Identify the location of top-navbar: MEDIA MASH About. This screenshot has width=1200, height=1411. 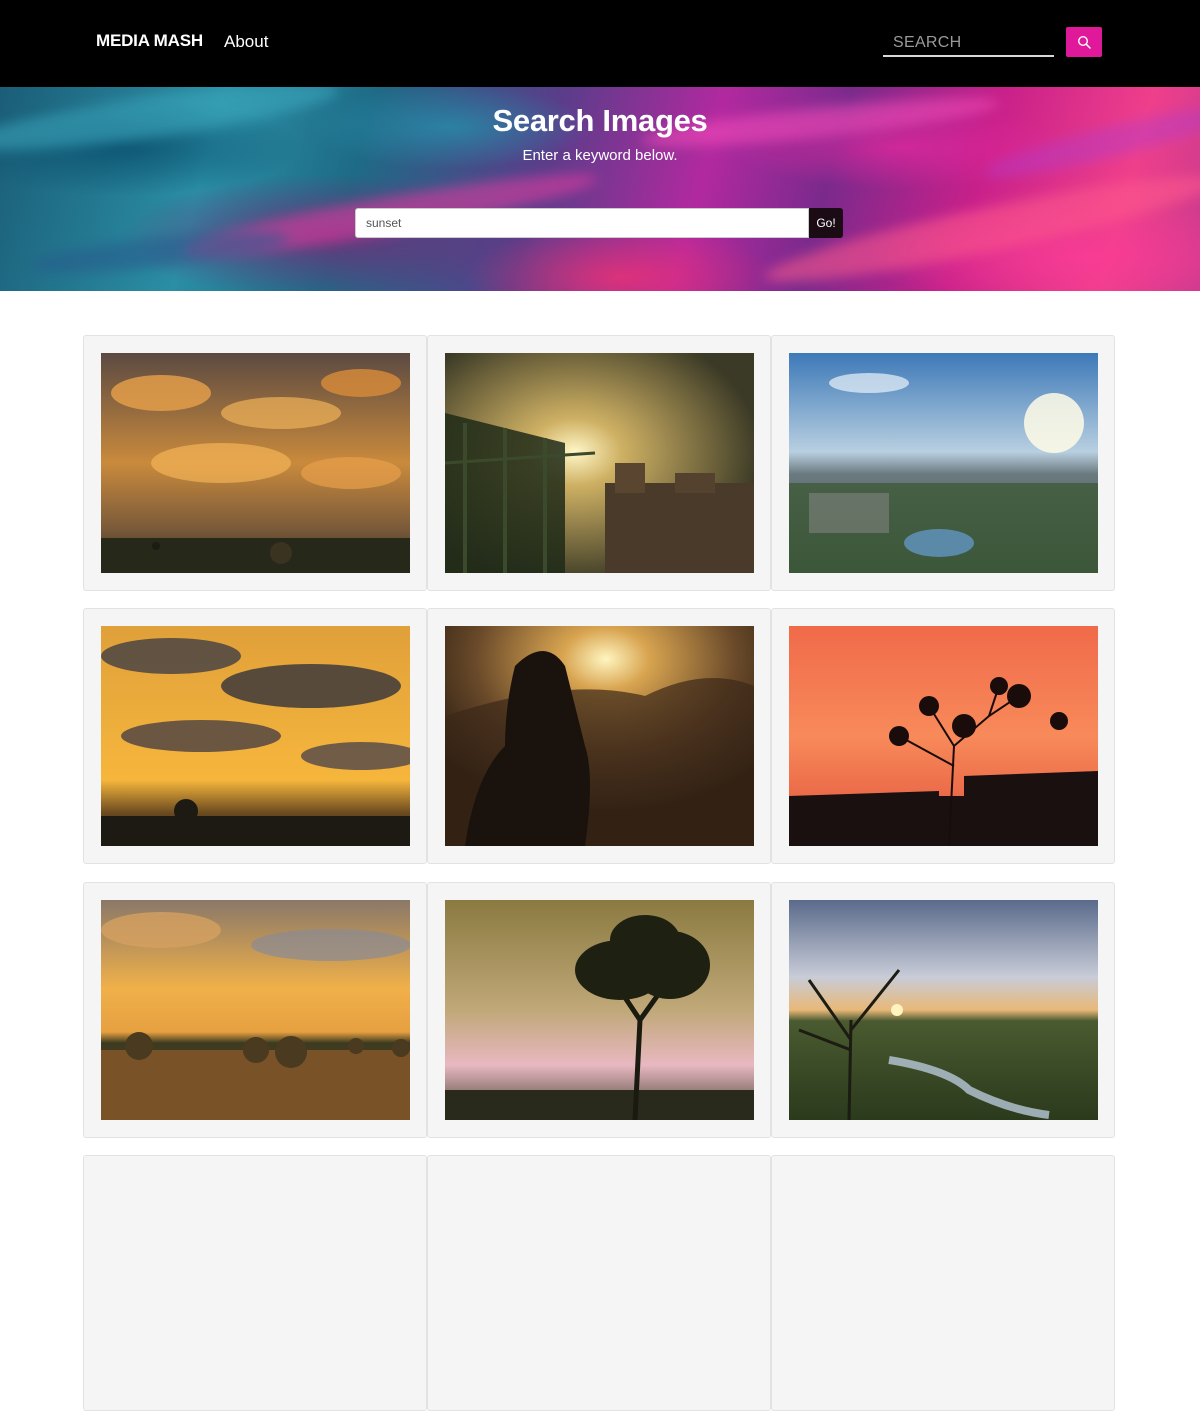
(600, 43).